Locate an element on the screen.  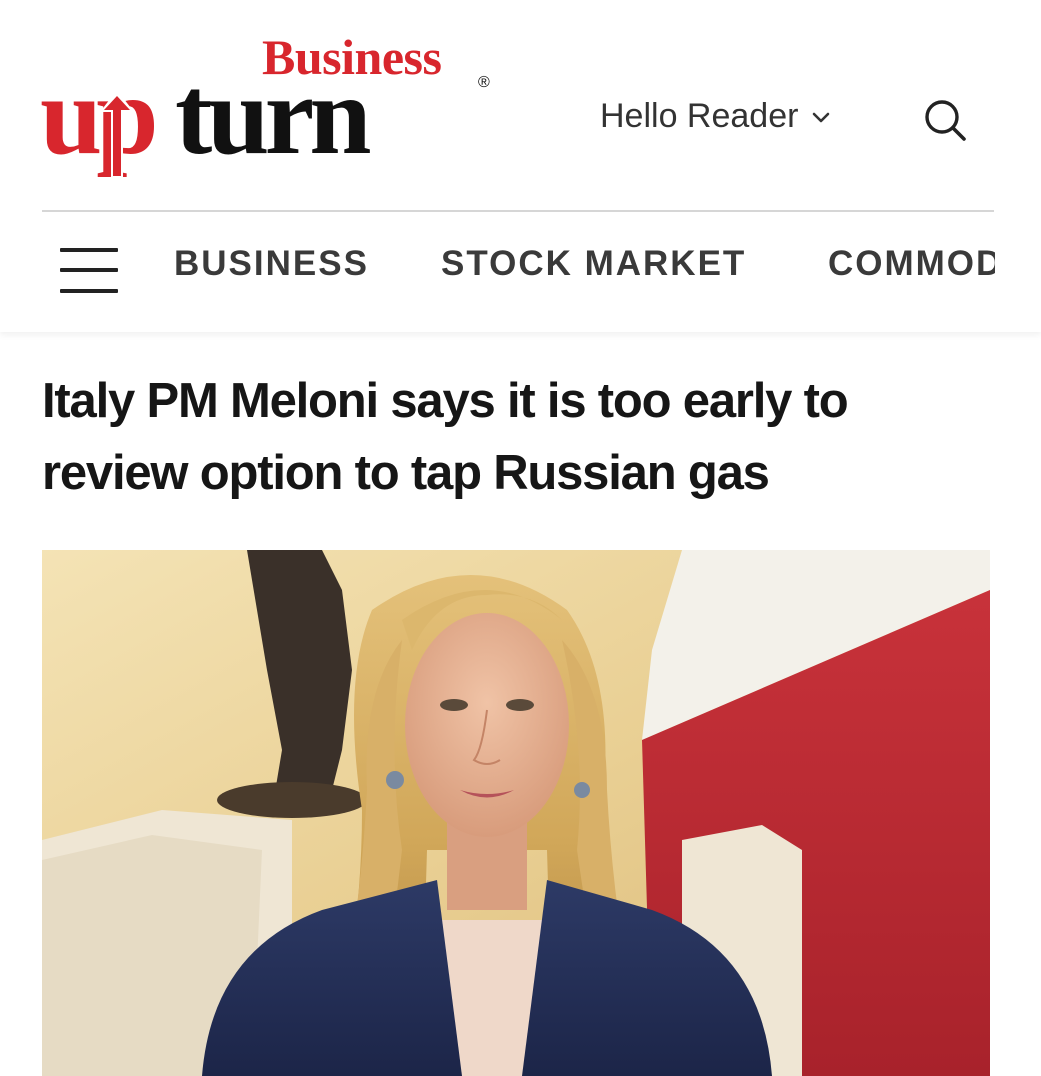
chevron-down-icon is located at coordinates (821, 117).